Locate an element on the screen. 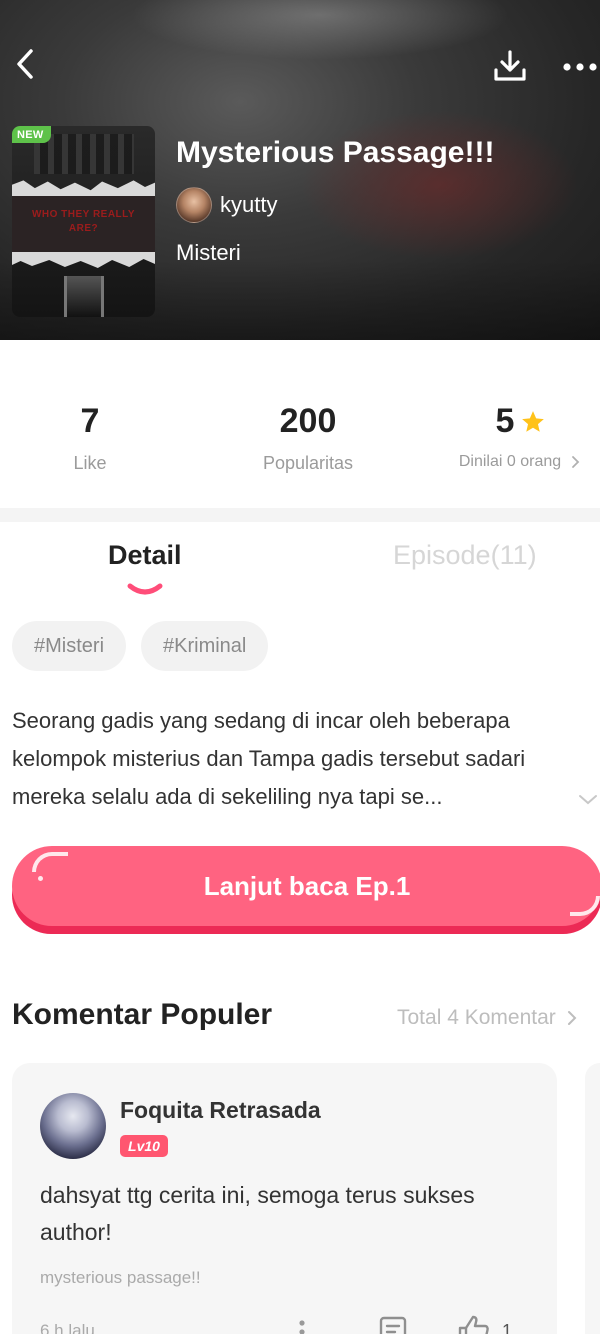 This screenshot has width=600, height=1334. cover-art-hallway is located at coordinates (84, 296).